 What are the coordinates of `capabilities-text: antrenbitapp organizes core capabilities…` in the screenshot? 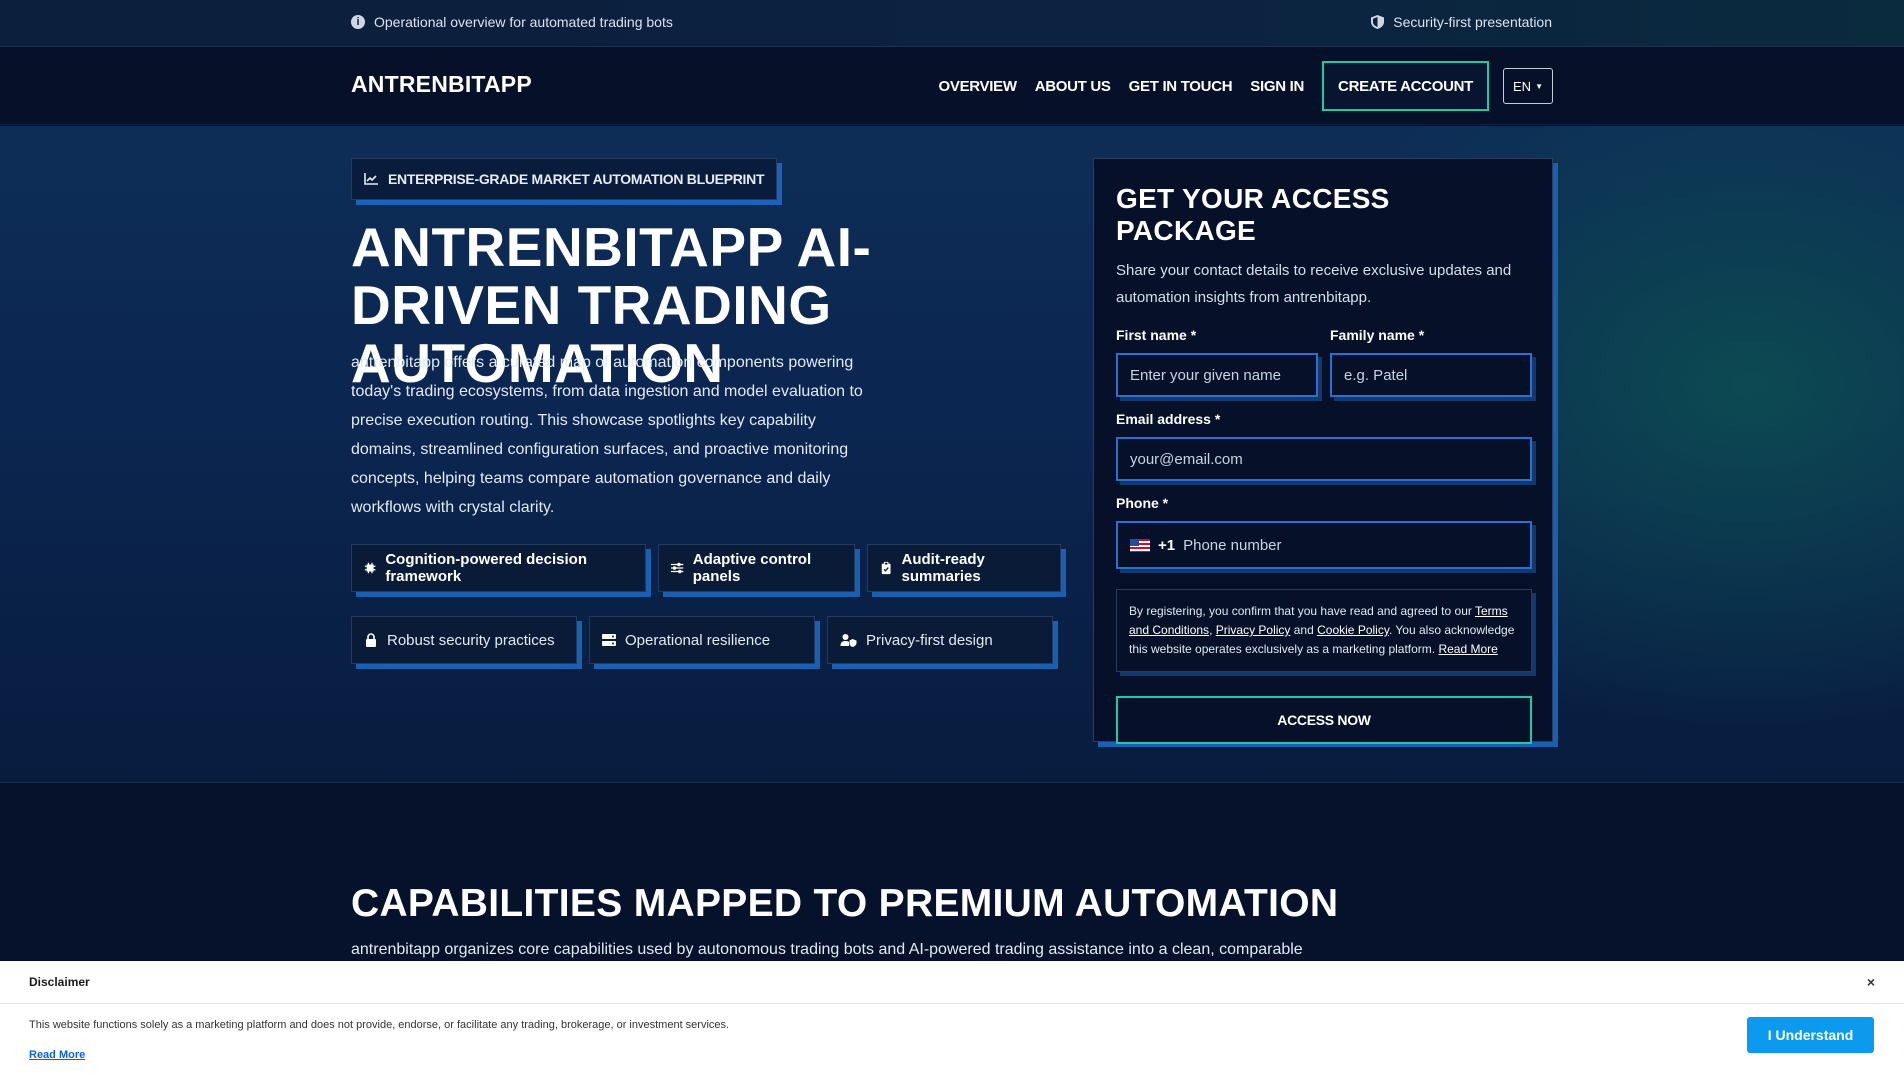 It's located at (827, 949).